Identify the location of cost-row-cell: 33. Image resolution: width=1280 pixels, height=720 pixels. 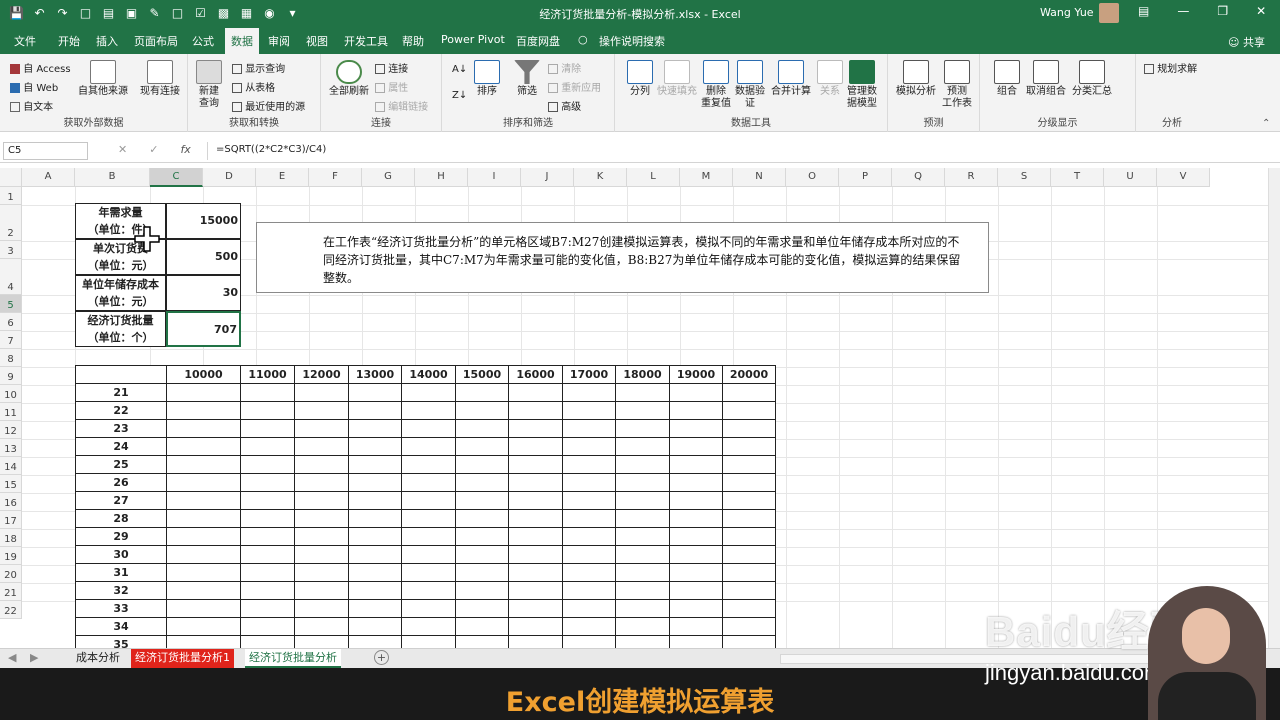
(121, 608).